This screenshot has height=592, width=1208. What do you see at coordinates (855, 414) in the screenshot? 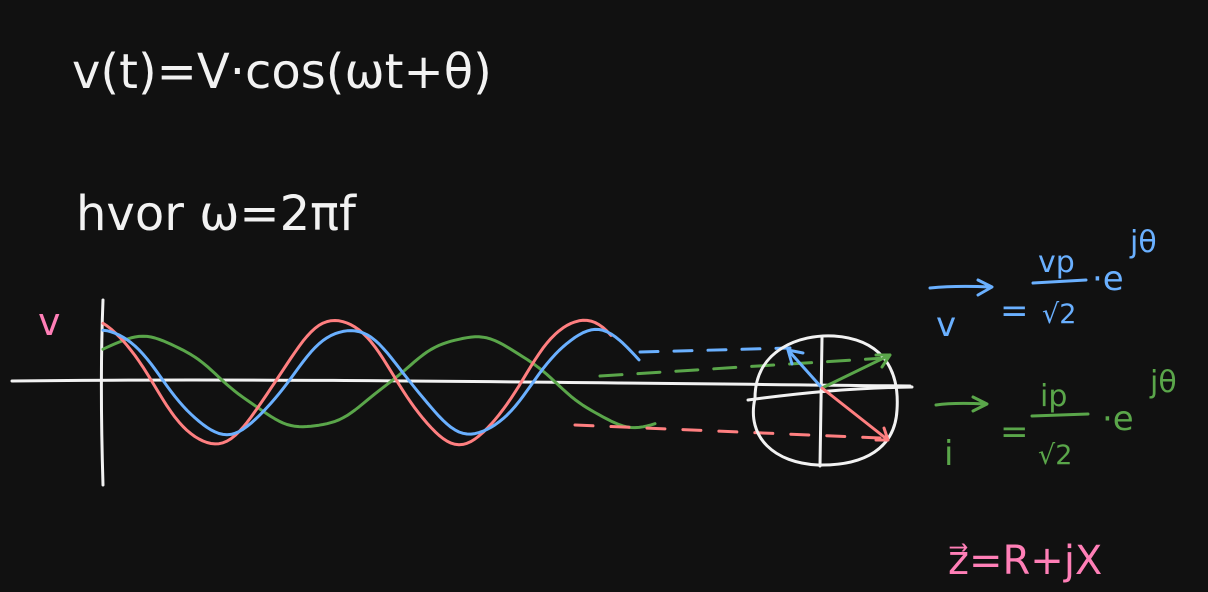
I see `red-phasor-arrow` at bounding box center [855, 414].